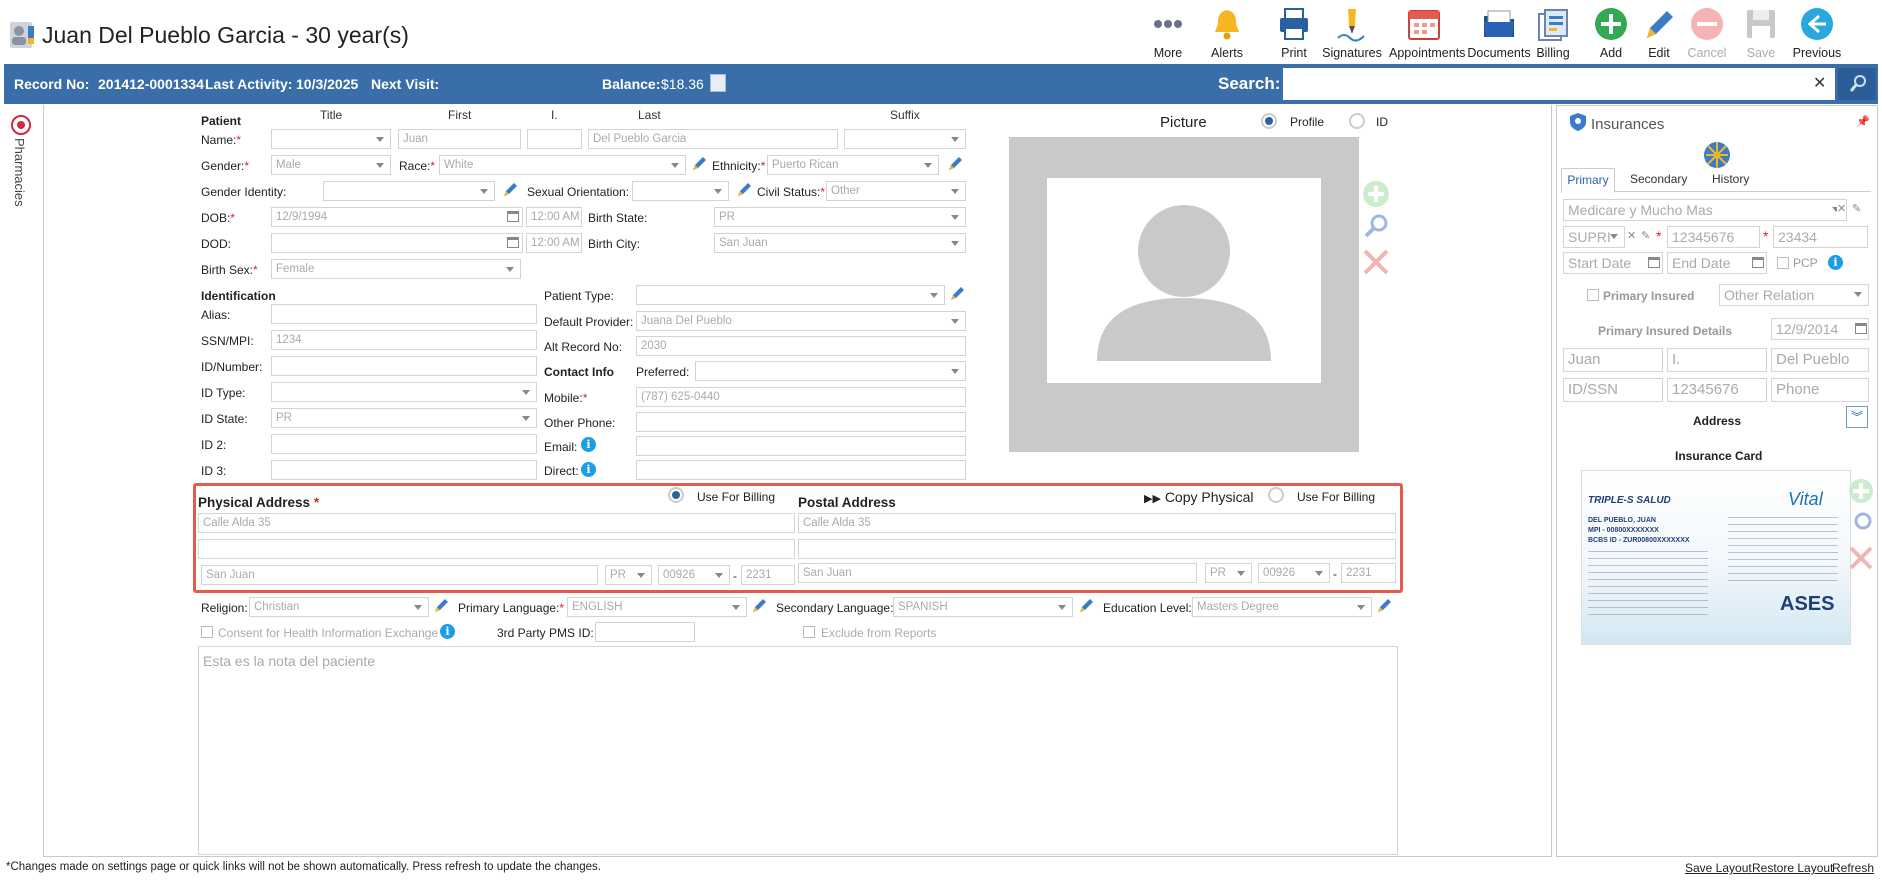  Describe the element at coordinates (404, 470) in the screenshot. I see `id3-input` at that location.